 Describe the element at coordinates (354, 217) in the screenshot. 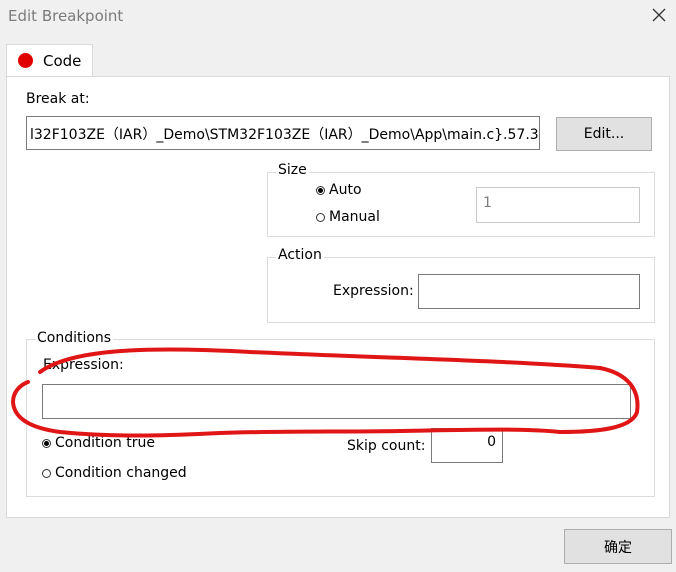

I see `size-manual-label: Manual` at that location.